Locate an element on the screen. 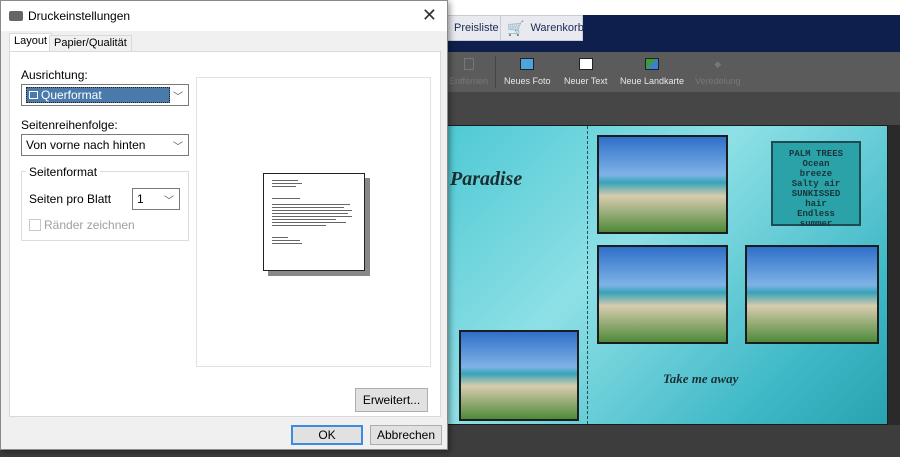  pages-per-sheet-value: 1 is located at coordinates (140, 199).